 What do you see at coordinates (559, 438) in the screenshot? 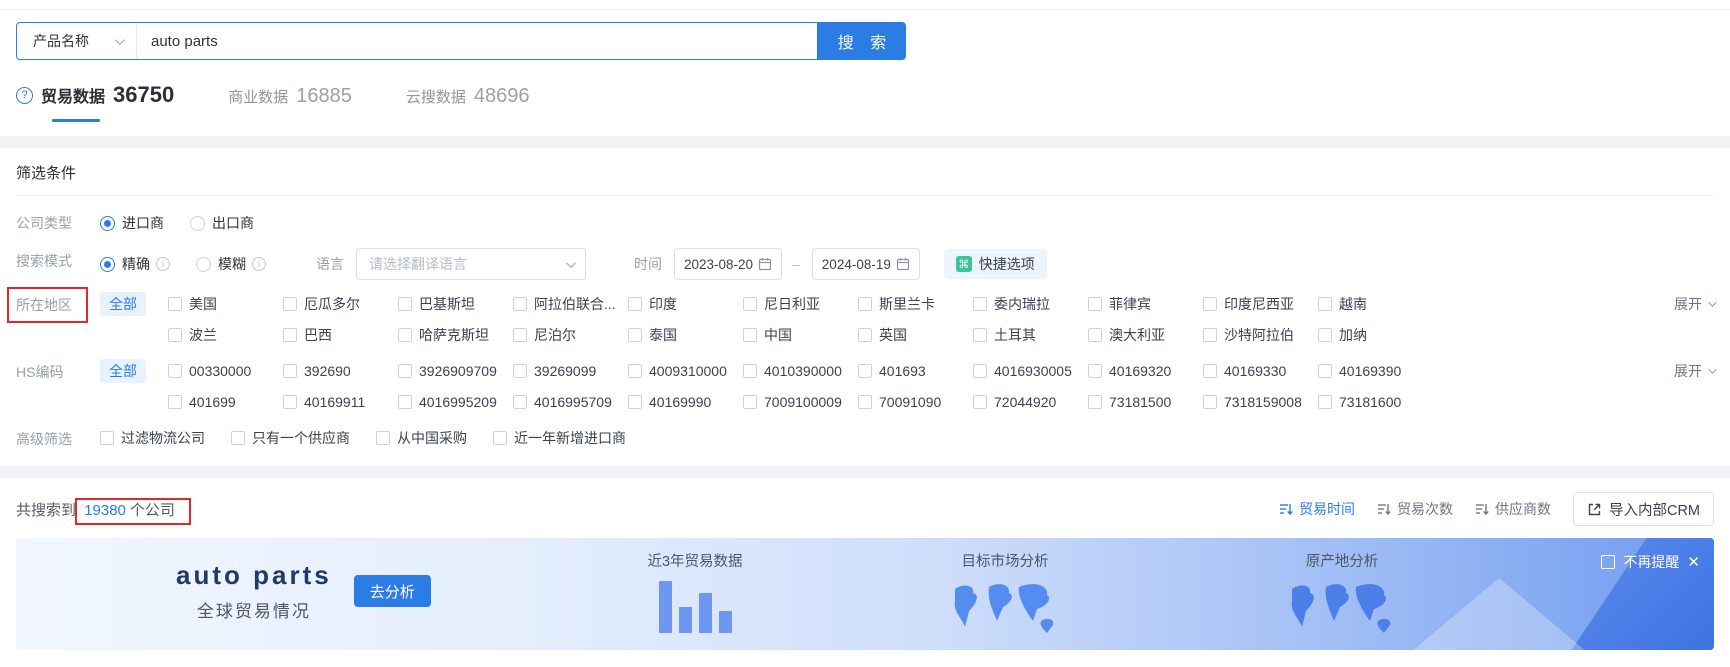
I see `advanced-checkbox: 近一年新增进口商` at bounding box center [559, 438].